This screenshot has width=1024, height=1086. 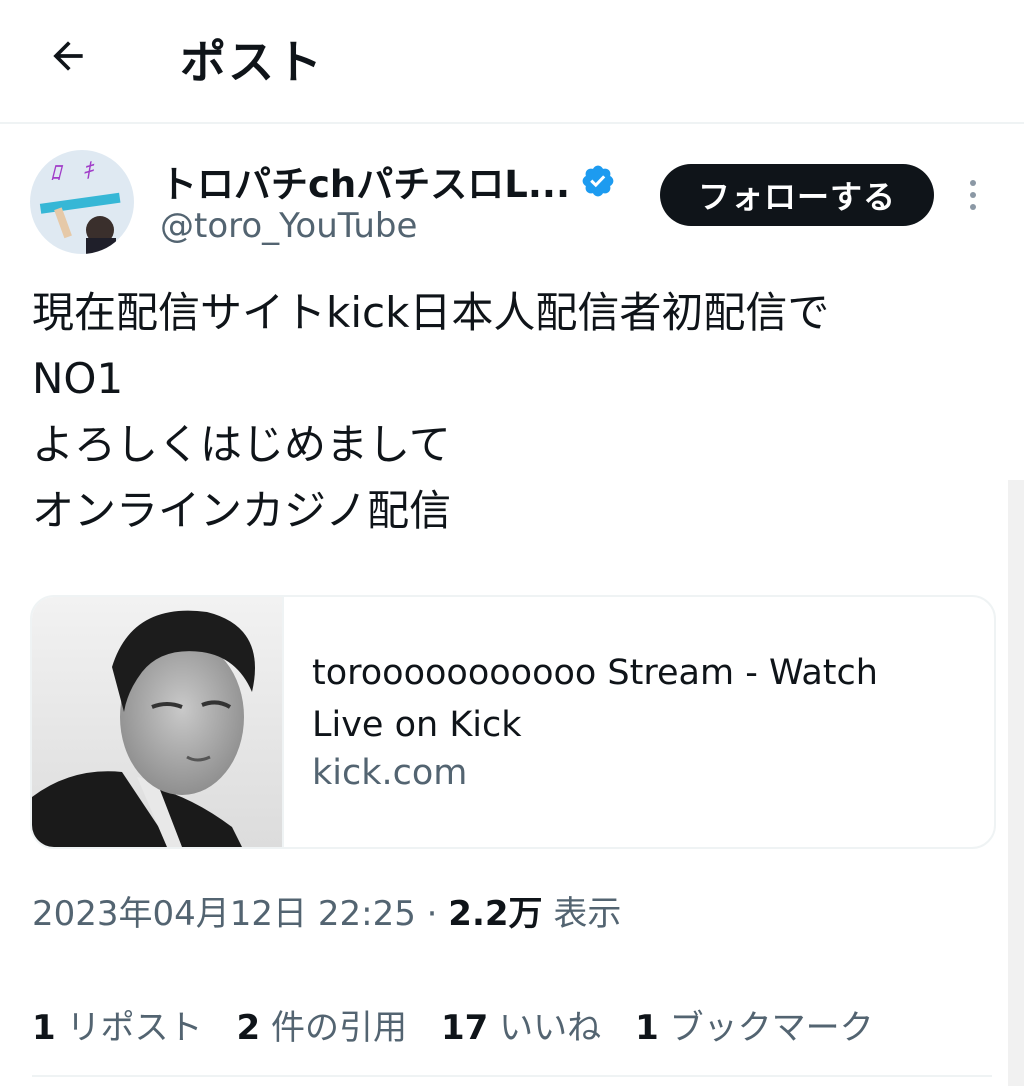 I want to click on more-options-button, so click(x=973, y=195).